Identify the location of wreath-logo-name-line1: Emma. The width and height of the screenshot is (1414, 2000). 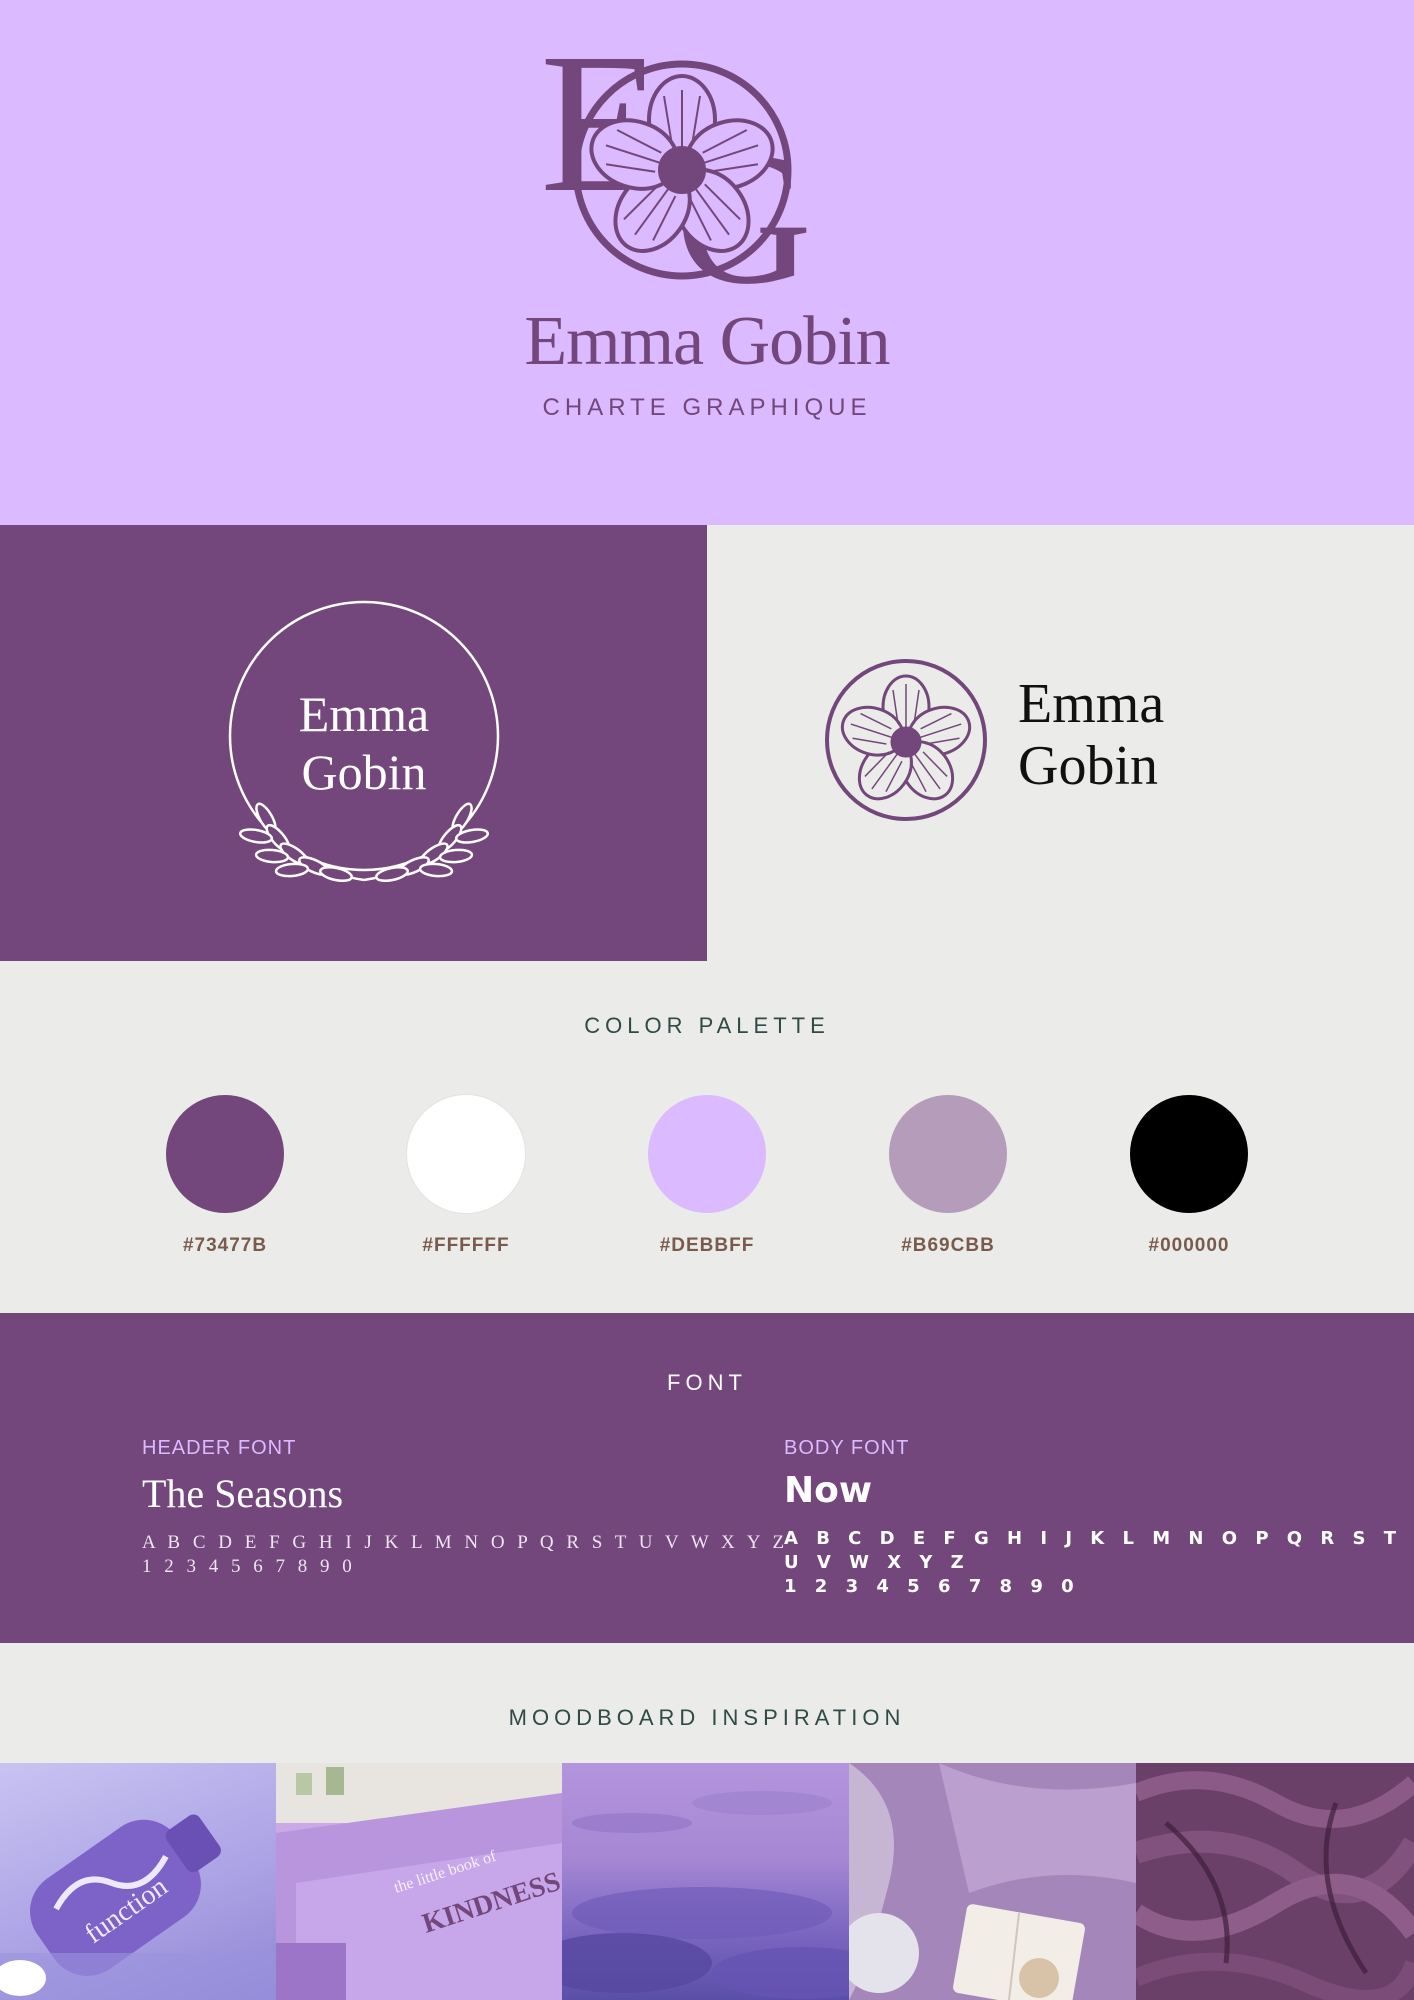
(364, 714).